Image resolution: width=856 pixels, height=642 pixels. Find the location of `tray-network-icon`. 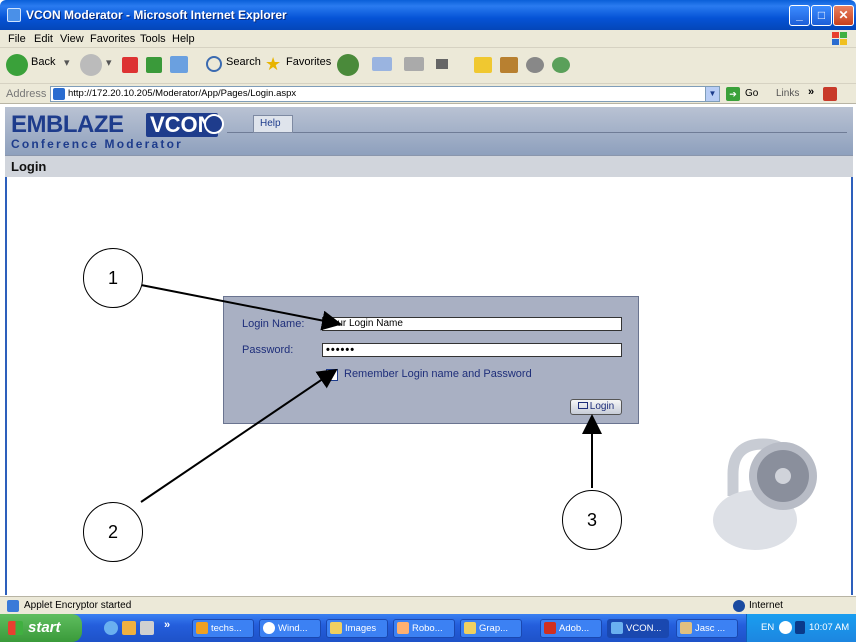

tray-network-icon is located at coordinates (800, 627).